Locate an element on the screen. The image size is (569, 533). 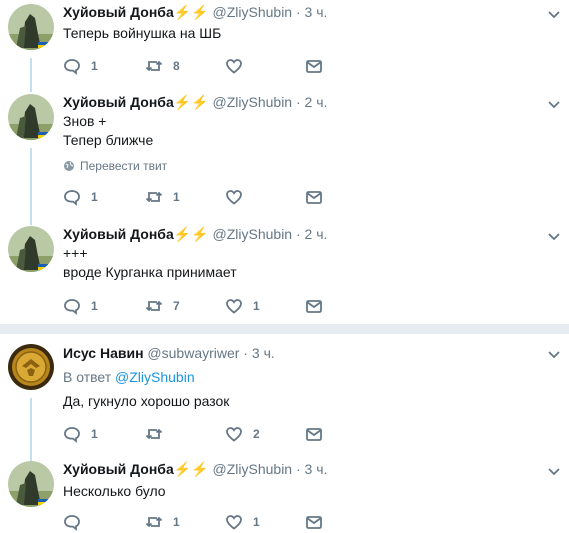
globe-icon is located at coordinates (69, 166).